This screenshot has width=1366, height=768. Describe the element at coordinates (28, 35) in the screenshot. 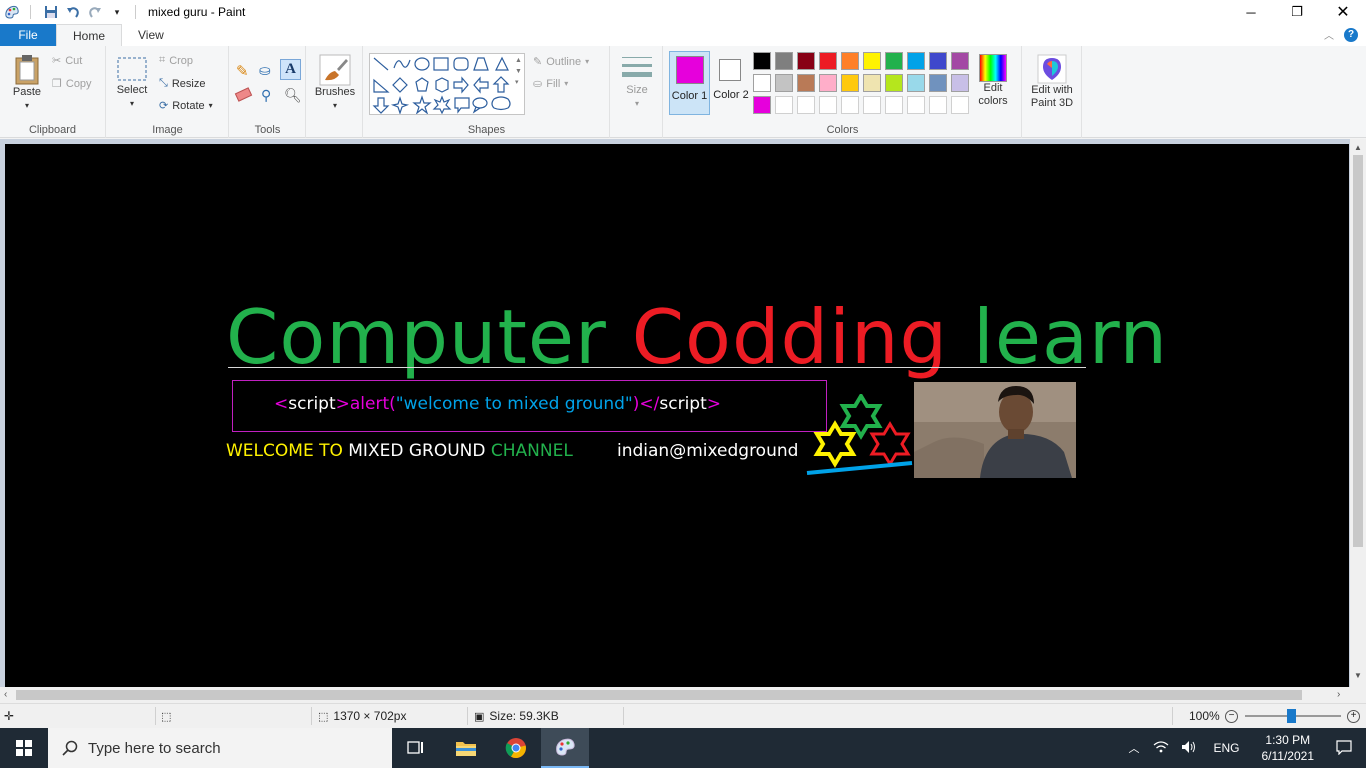

I see `tab-file: File` at that location.